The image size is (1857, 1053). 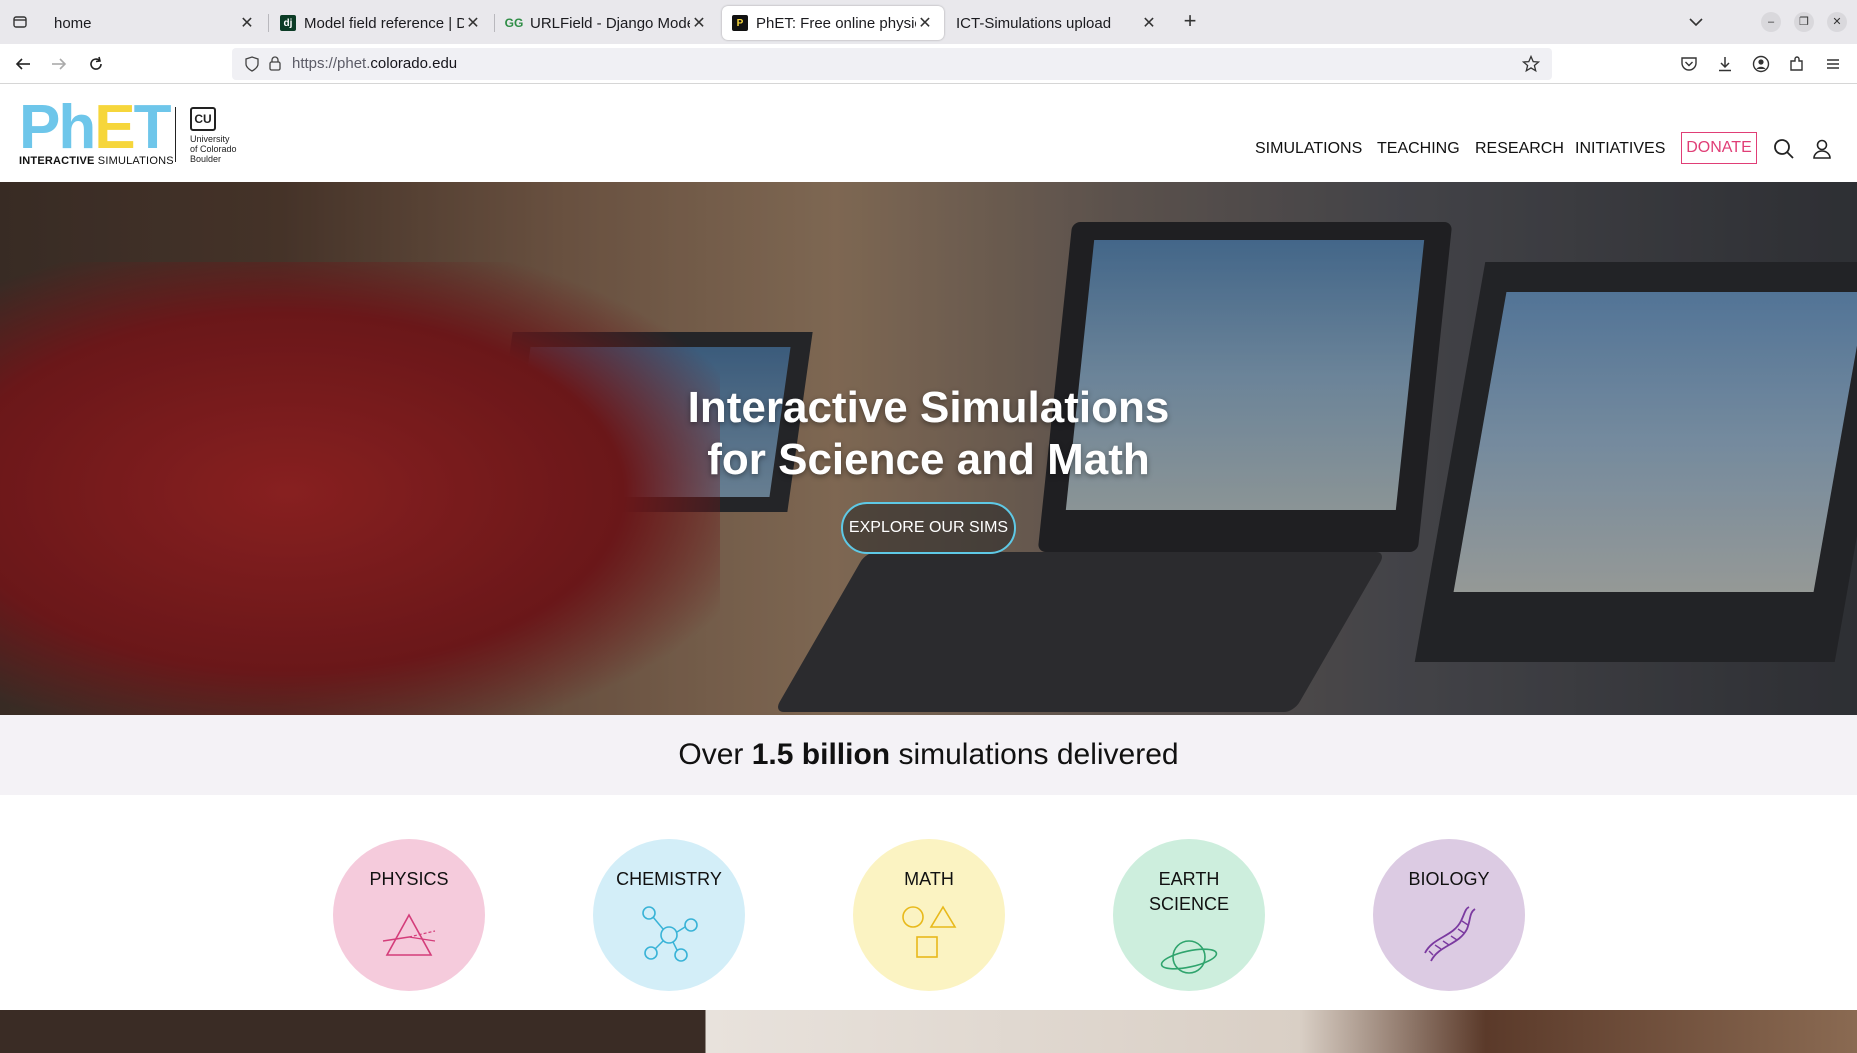 What do you see at coordinates (384, 23) in the screenshot?
I see `tab-title: Model field reference | Django` at bounding box center [384, 23].